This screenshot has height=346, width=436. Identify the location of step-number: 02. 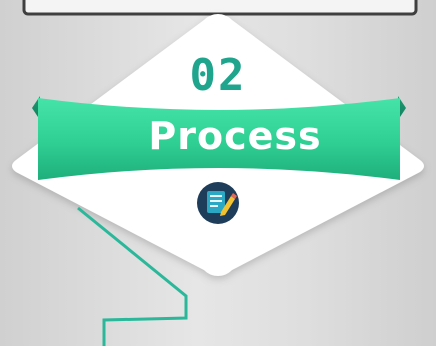
(218, 75).